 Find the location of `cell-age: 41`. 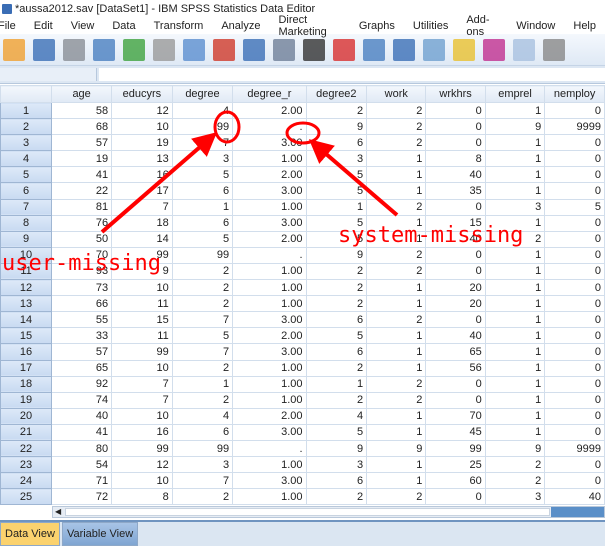

cell-age: 41 is located at coordinates (82, 432).